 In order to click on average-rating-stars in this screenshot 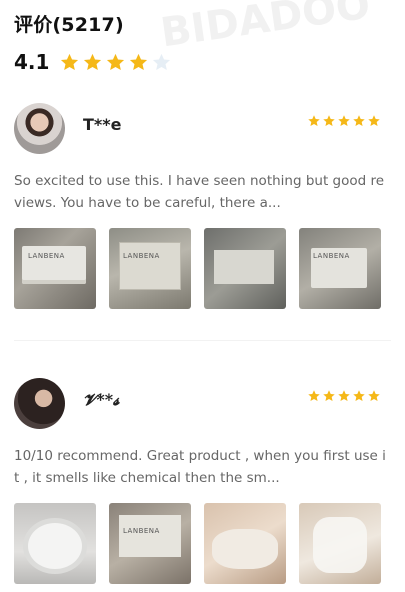, I will do `click(115, 62)`.